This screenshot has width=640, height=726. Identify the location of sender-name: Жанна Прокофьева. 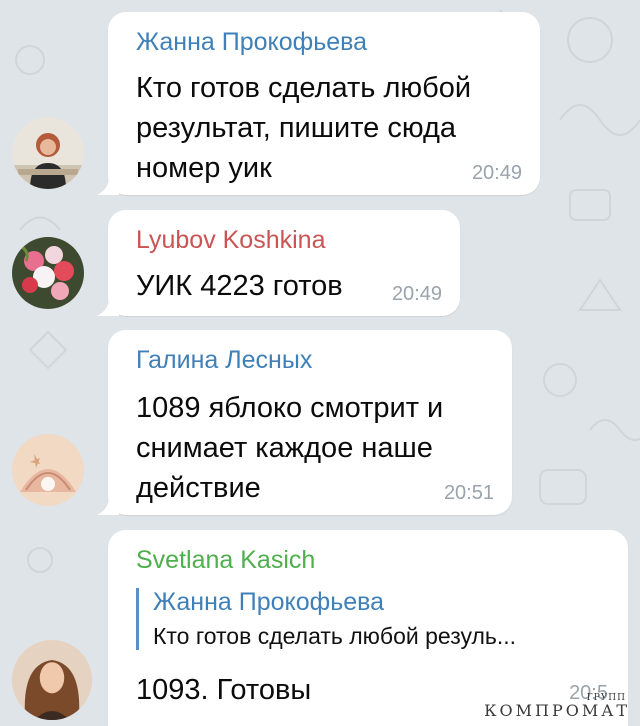
(251, 42).